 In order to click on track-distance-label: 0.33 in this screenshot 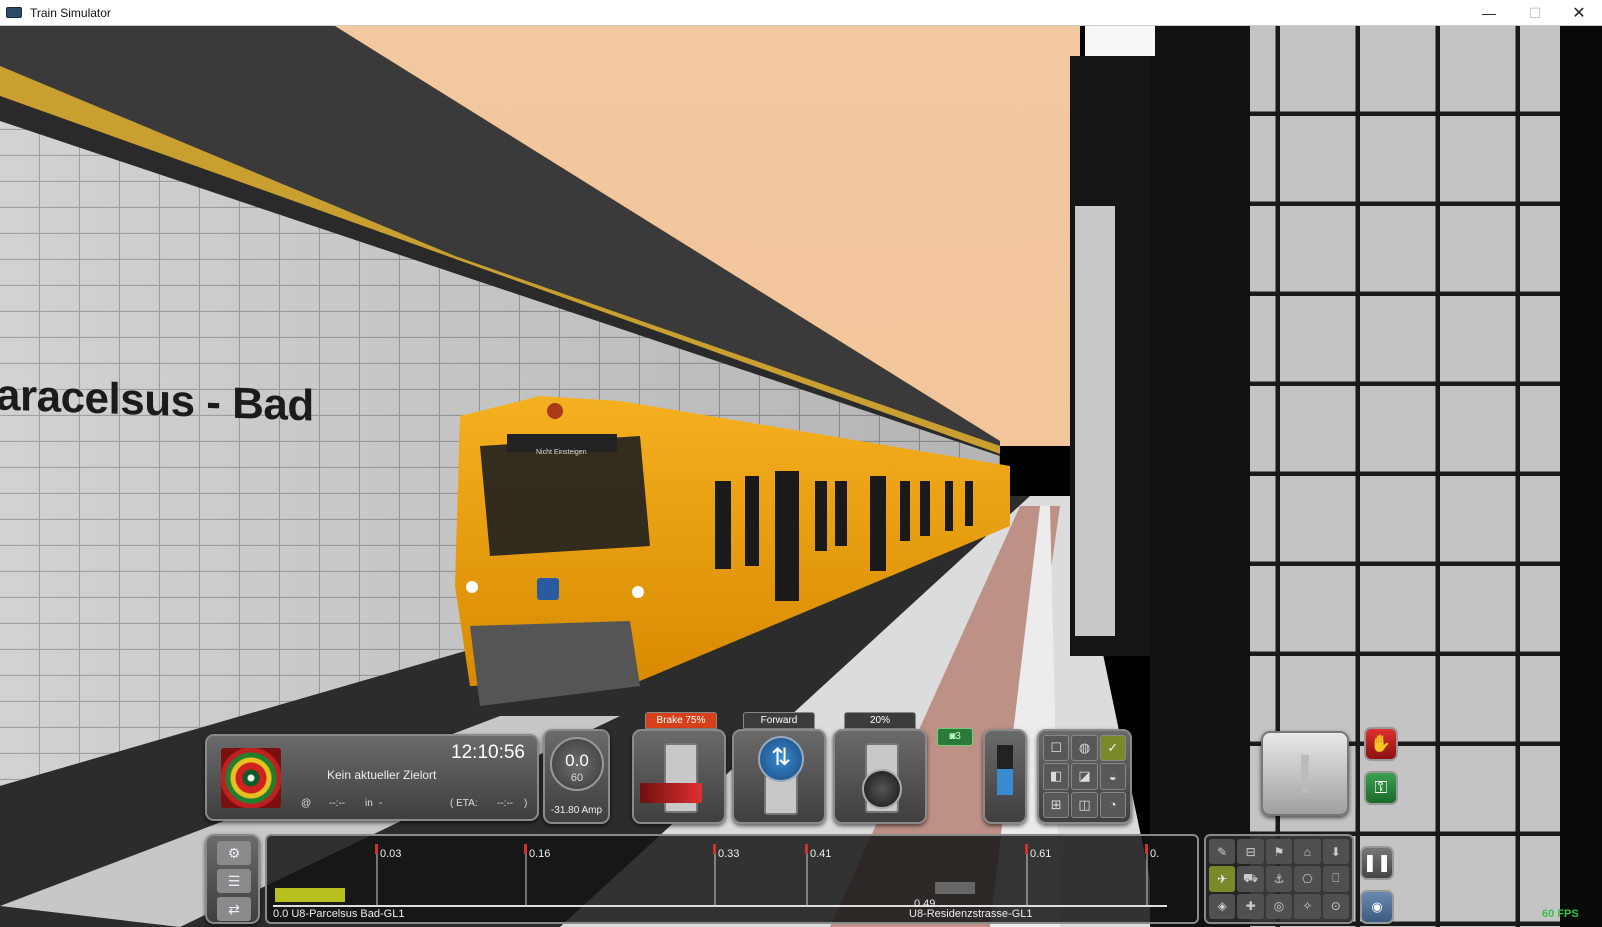, I will do `click(729, 854)`.